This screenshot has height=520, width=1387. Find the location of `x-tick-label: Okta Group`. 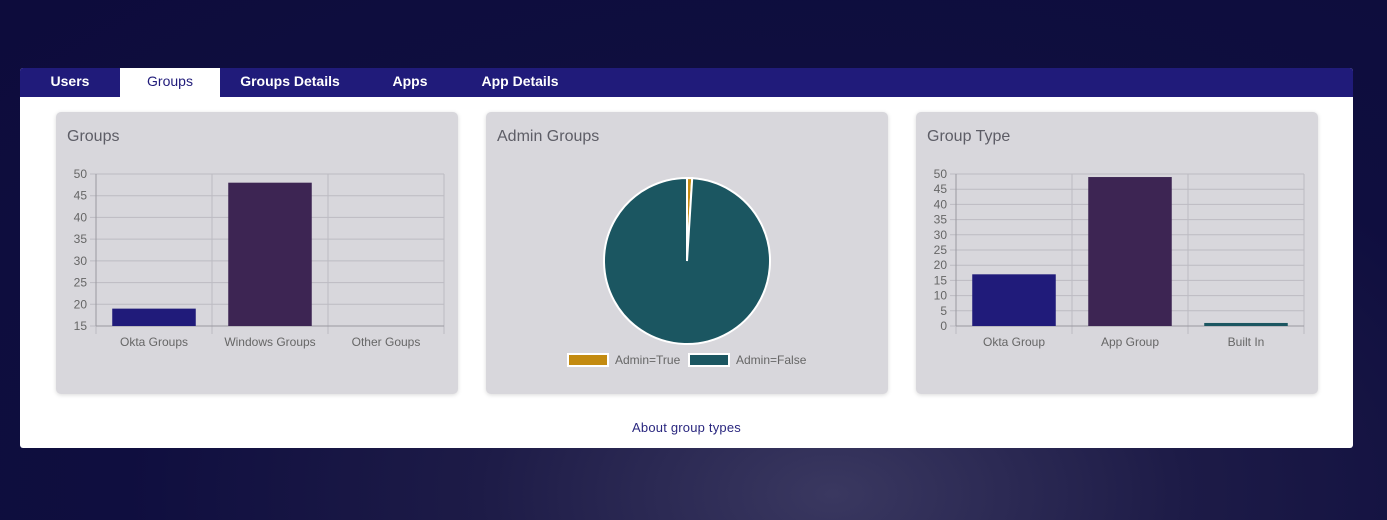

x-tick-label: Okta Group is located at coordinates (1014, 342).